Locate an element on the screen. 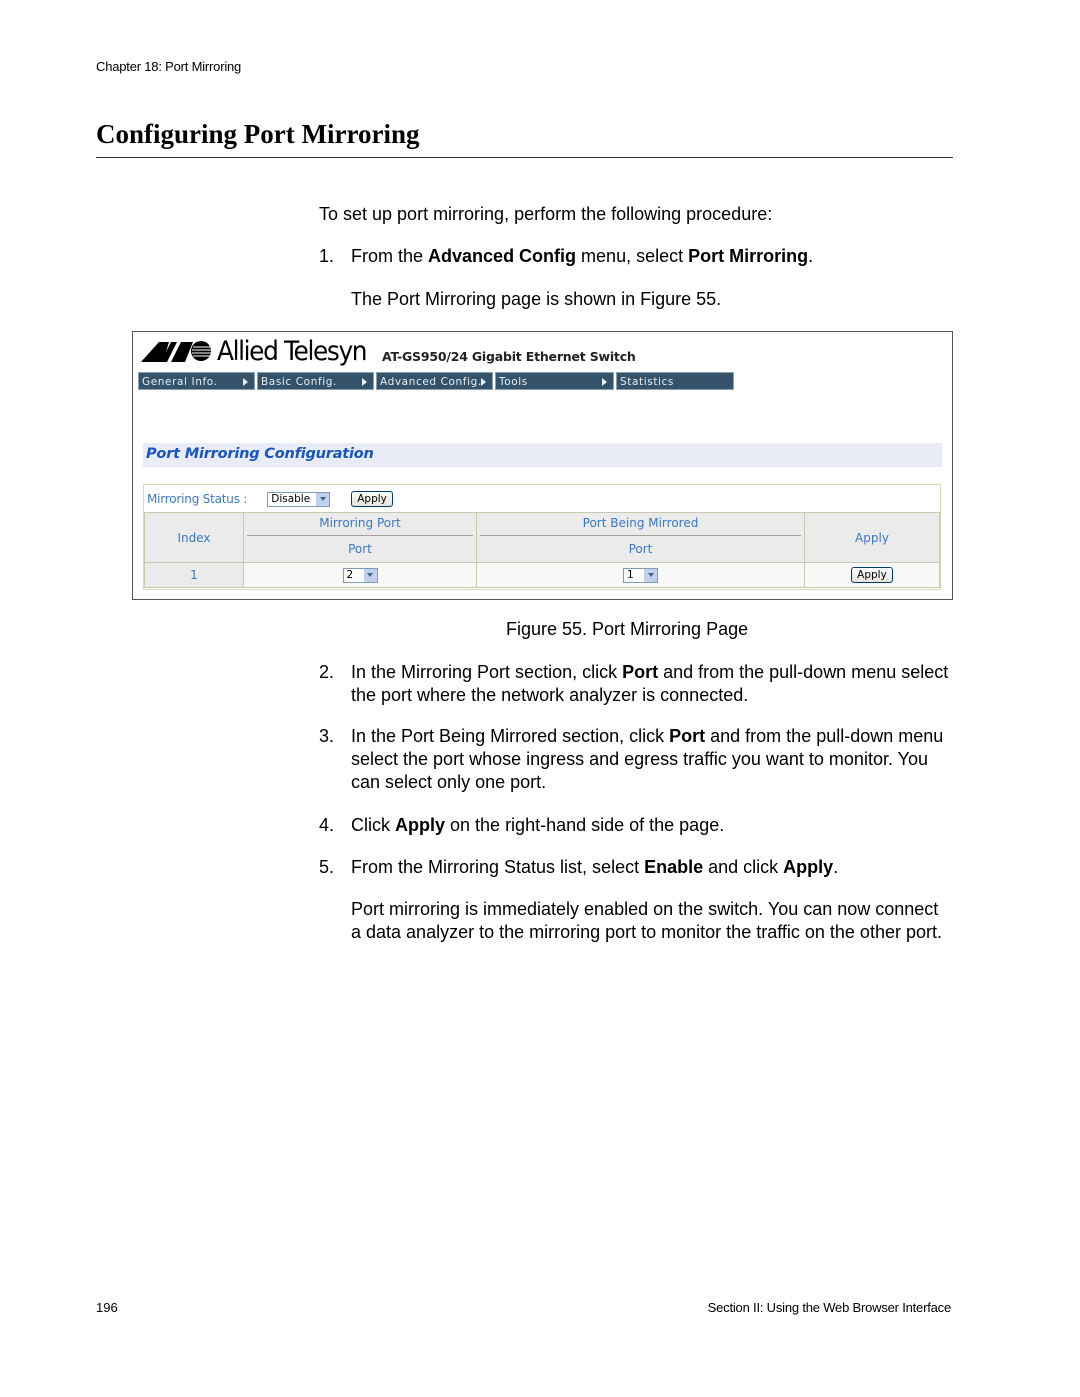  apply-cell: Apply is located at coordinates (872, 575).